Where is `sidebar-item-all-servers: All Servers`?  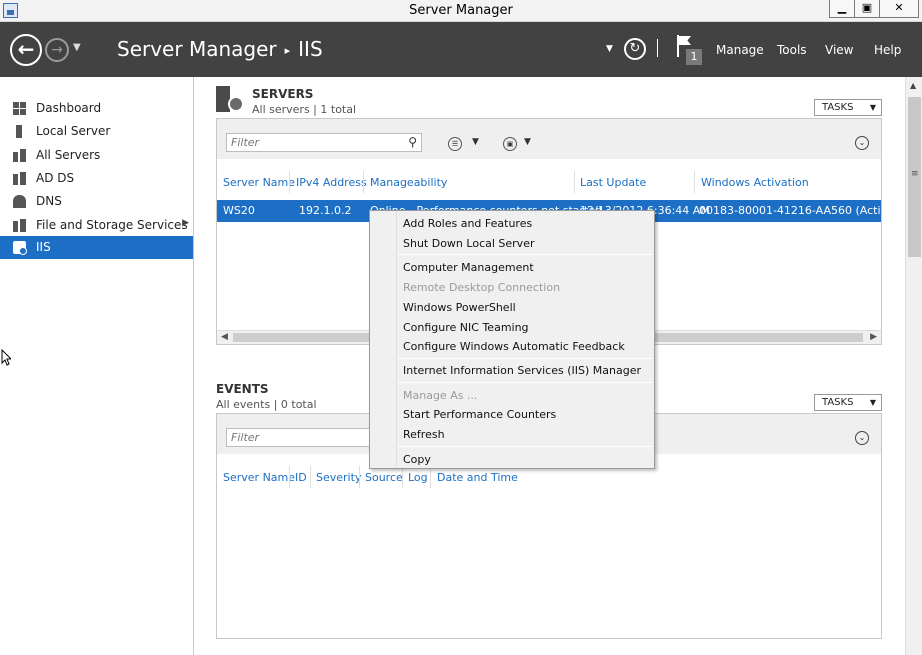
sidebar-item-all-servers: All Servers is located at coordinates (96, 155).